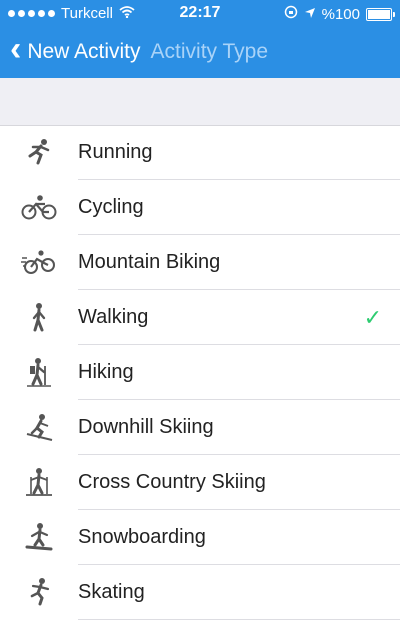  I want to click on page-title: Activity Type, so click(209, 51).